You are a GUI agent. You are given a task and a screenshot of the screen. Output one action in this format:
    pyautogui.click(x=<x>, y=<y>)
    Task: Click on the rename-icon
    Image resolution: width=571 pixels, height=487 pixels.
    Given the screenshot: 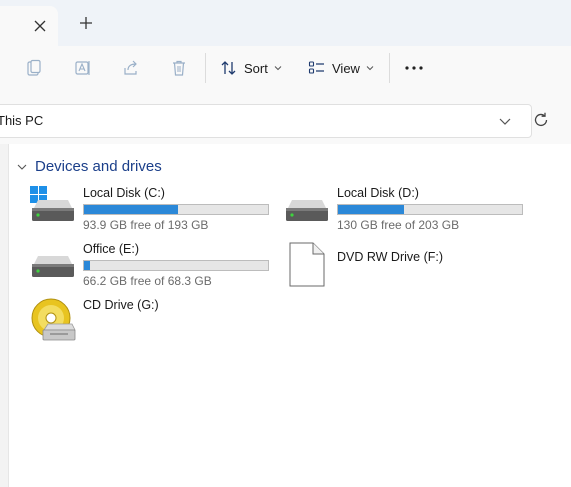 What is the action you would take?
    pyautogui.click(x=83, y=68)
    